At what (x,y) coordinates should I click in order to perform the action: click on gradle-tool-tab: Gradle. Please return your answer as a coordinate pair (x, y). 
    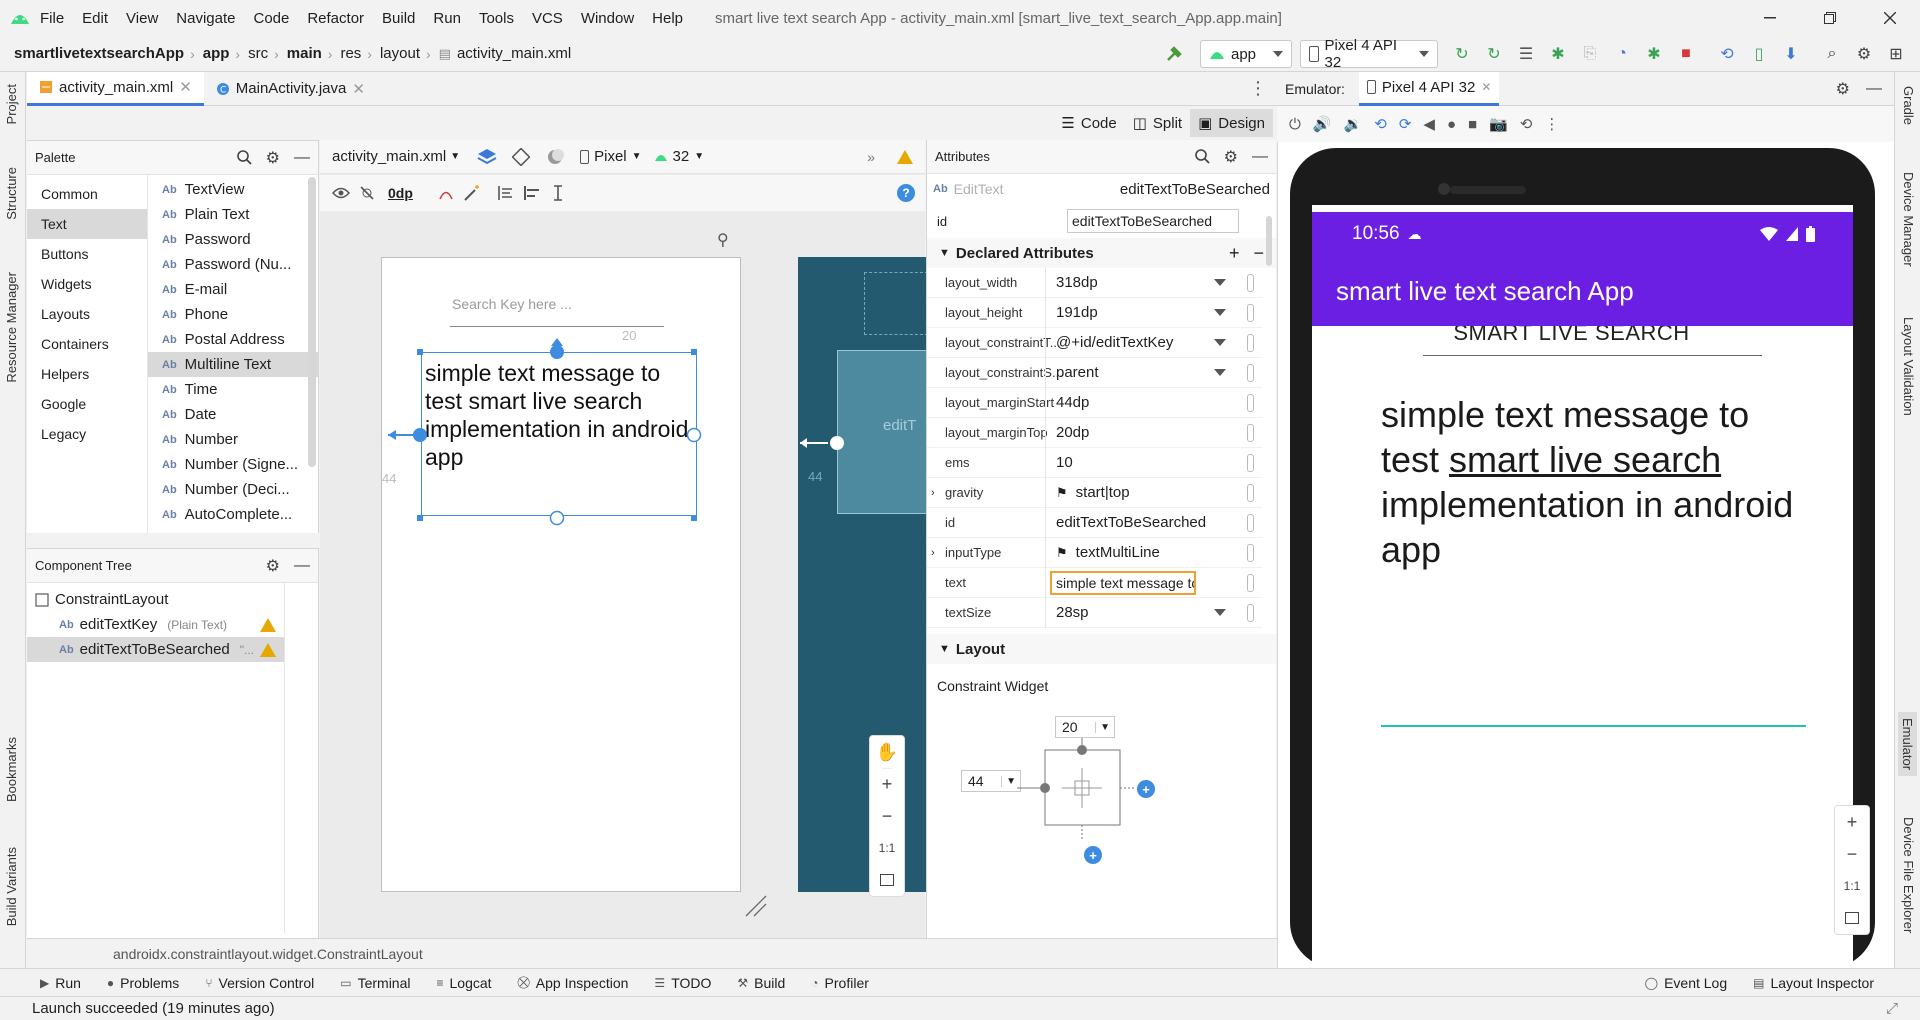
    Looking at the image, I should click on (1908, 105).